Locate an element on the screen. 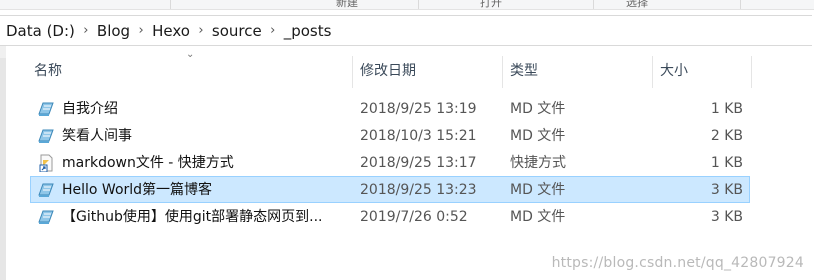 The height and width of the screenshot is (280, 814). ribbon-remnant: 新建 打开 选择 is located at coordinates (407, 5).